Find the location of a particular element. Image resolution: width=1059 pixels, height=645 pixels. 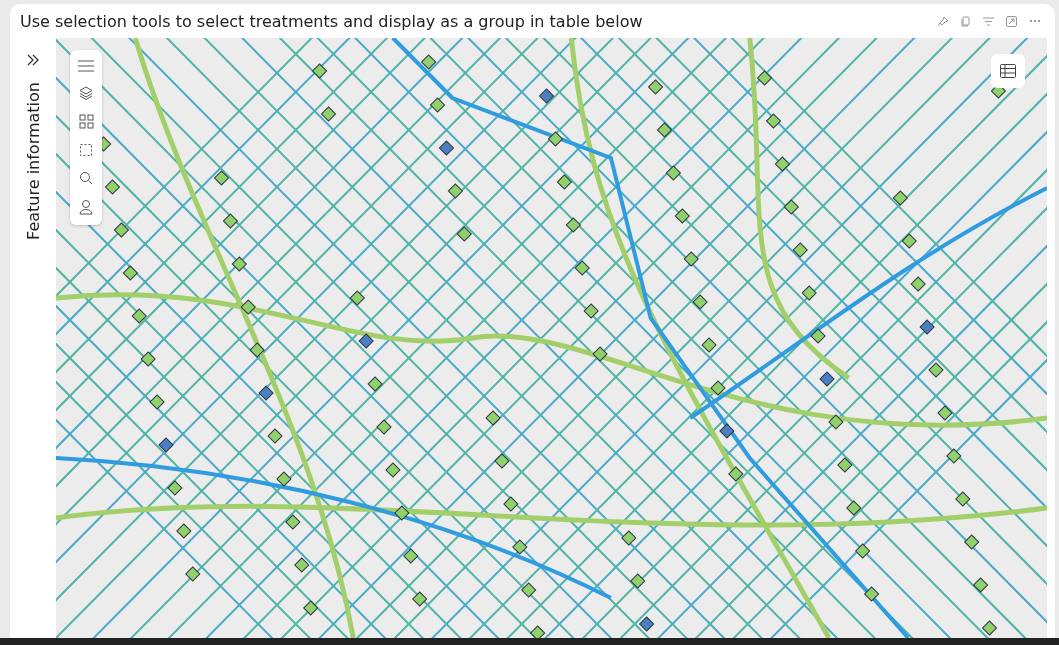

grid-icon is located at coordinates (86, 121).